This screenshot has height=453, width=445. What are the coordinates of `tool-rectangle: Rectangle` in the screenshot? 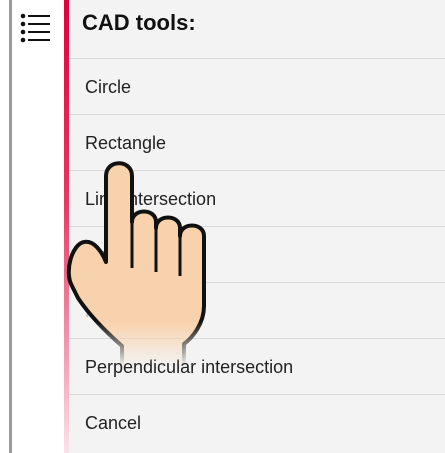 It's located at (257, 142).